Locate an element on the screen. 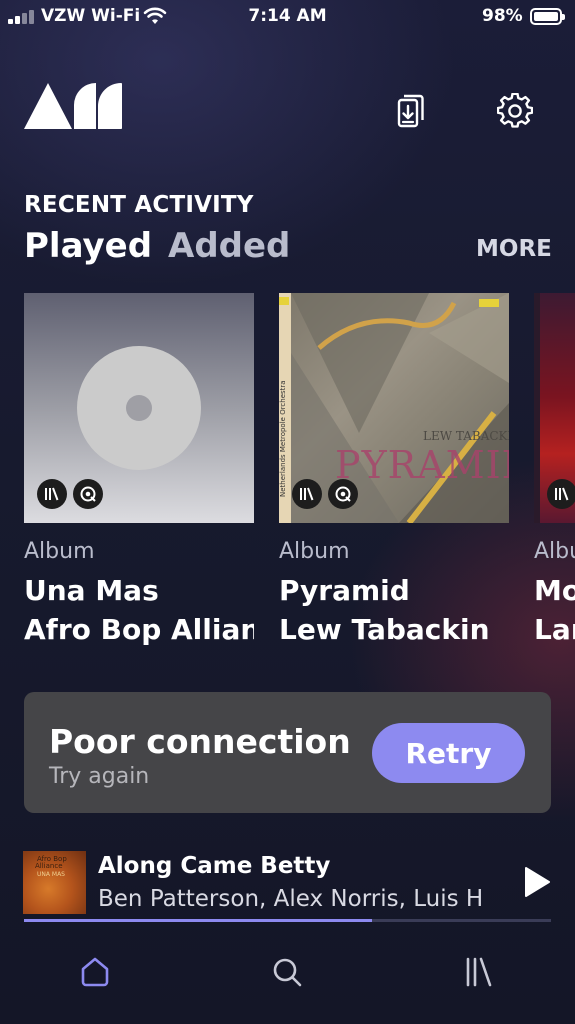 The height and width of the screenshot is (1024, 575). tab-added: Added is located at coordinates (229, 246).